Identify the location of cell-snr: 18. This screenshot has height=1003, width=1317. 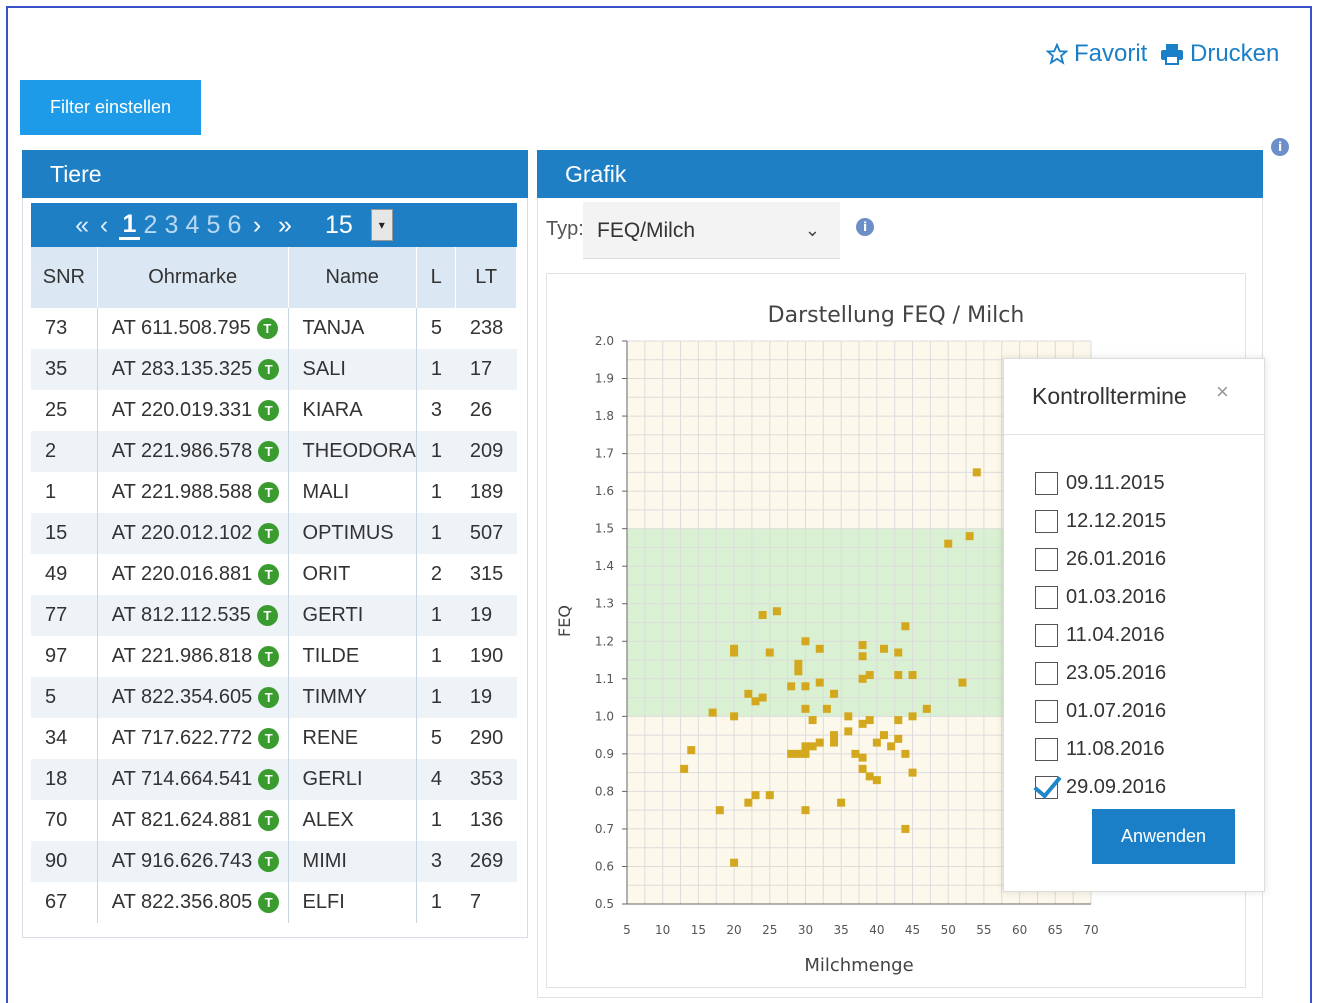
(64, 779).